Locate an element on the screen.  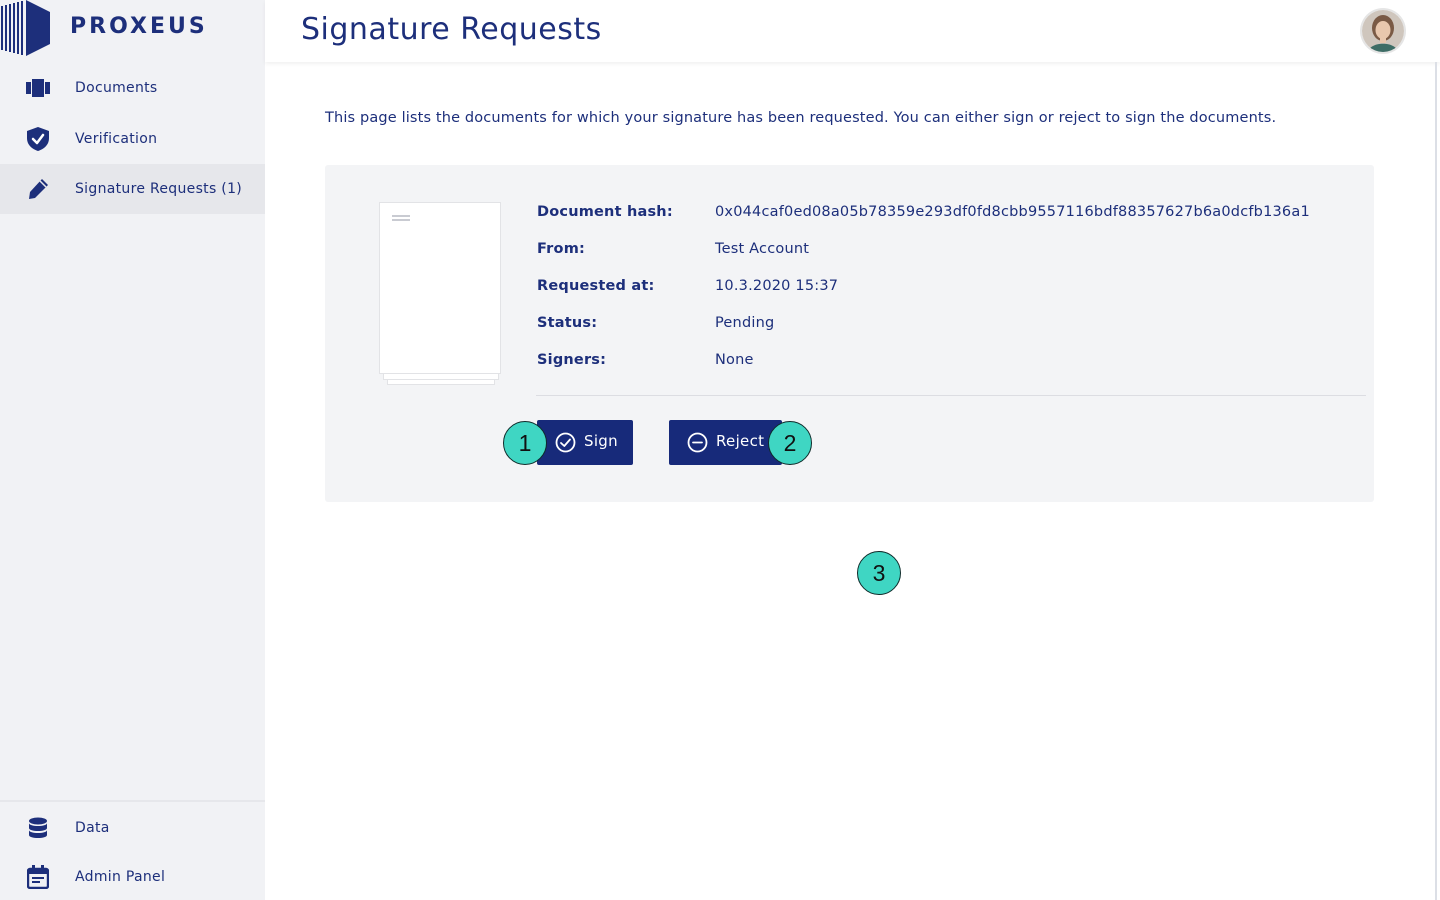
sidebar-item-label: Documents is located at coordinates (116, 88).